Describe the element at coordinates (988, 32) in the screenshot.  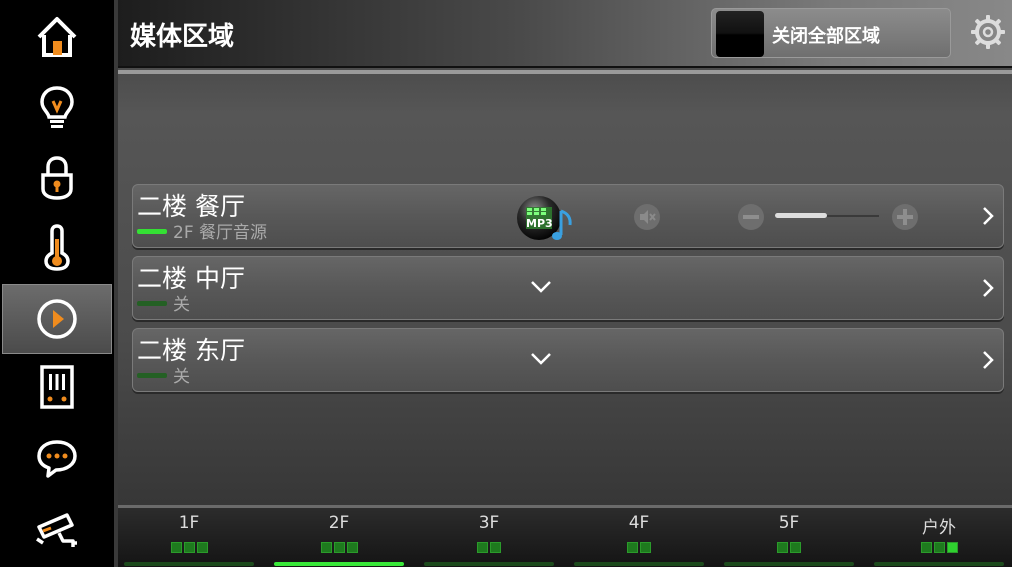
I see `gear-icon` at that location.